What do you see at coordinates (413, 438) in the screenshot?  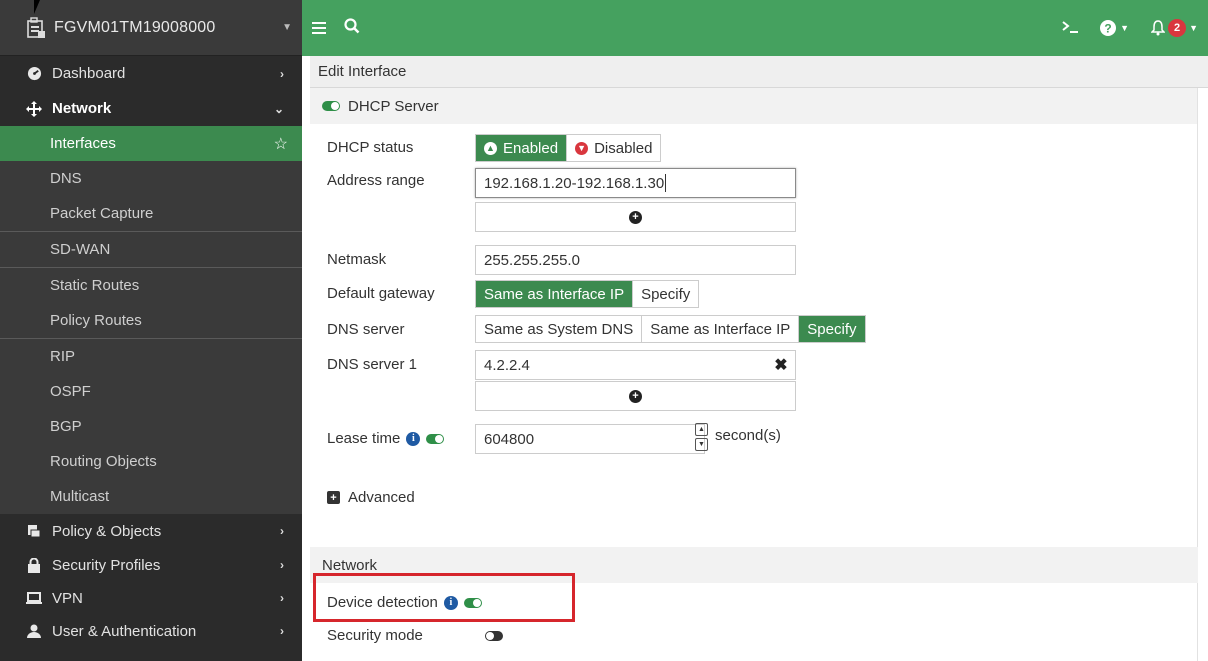 I see `info-icon: i` at bounding box center [413, 438].